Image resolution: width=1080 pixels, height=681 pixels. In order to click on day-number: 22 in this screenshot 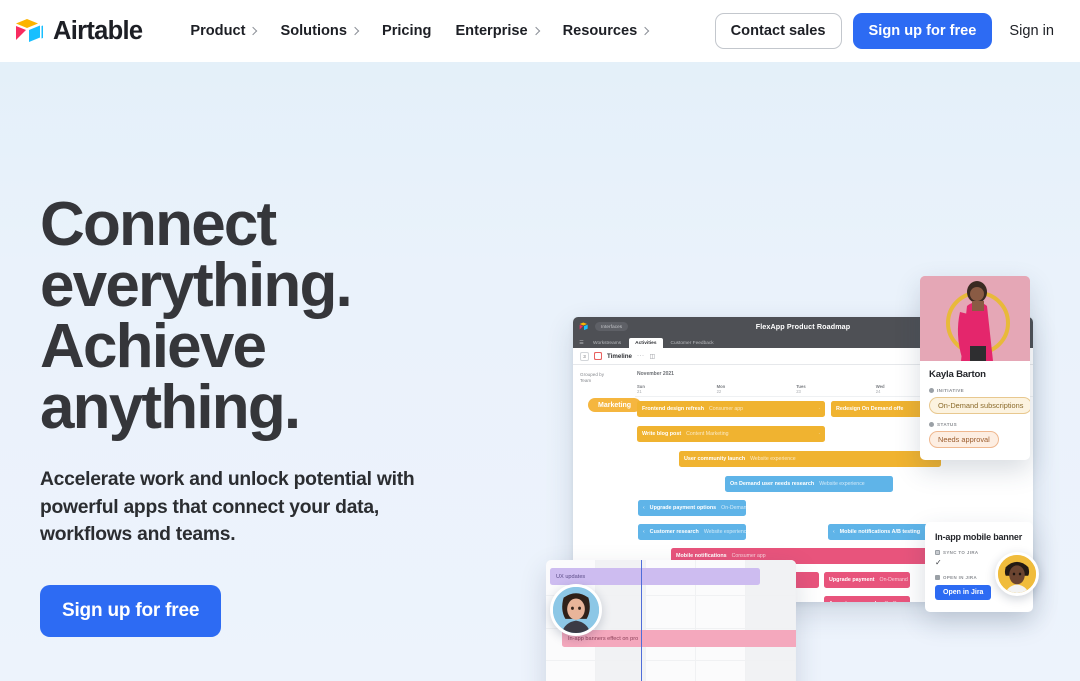, I will do `click(719, 391)`.